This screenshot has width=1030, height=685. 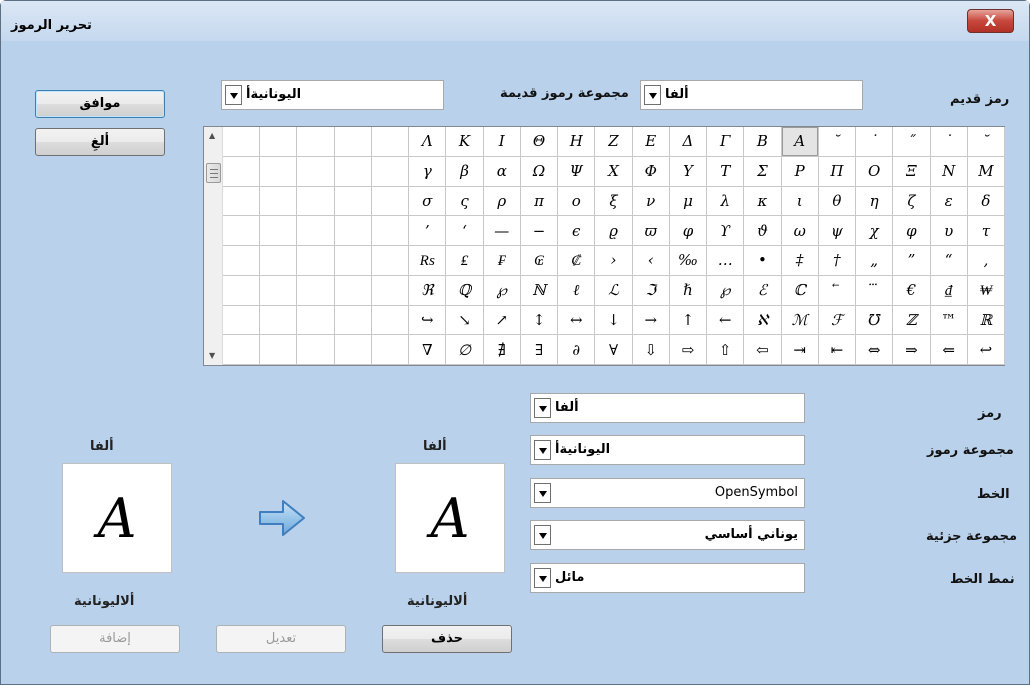 I want to click on symbol-cell: ₡, so click(x=577, y=261).